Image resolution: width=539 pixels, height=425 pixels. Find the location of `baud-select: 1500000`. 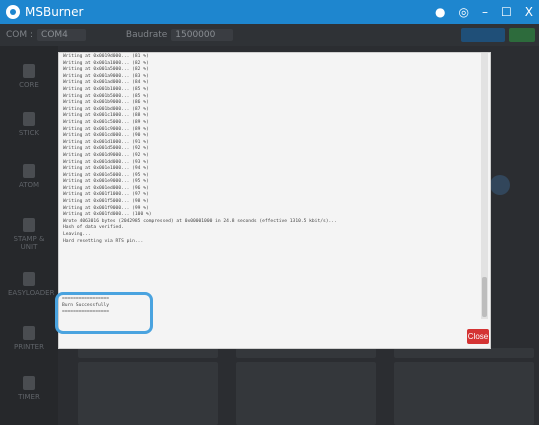

baud-select: 1500000 is located at coordinates (202, 35).